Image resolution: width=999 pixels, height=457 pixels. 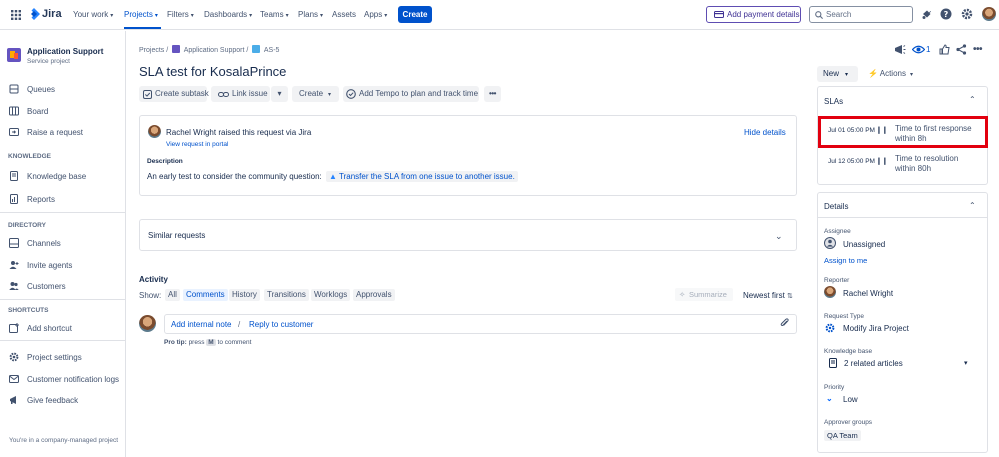 I want to click on nav-teams: Teams ▾, so click(x=274, y=14).